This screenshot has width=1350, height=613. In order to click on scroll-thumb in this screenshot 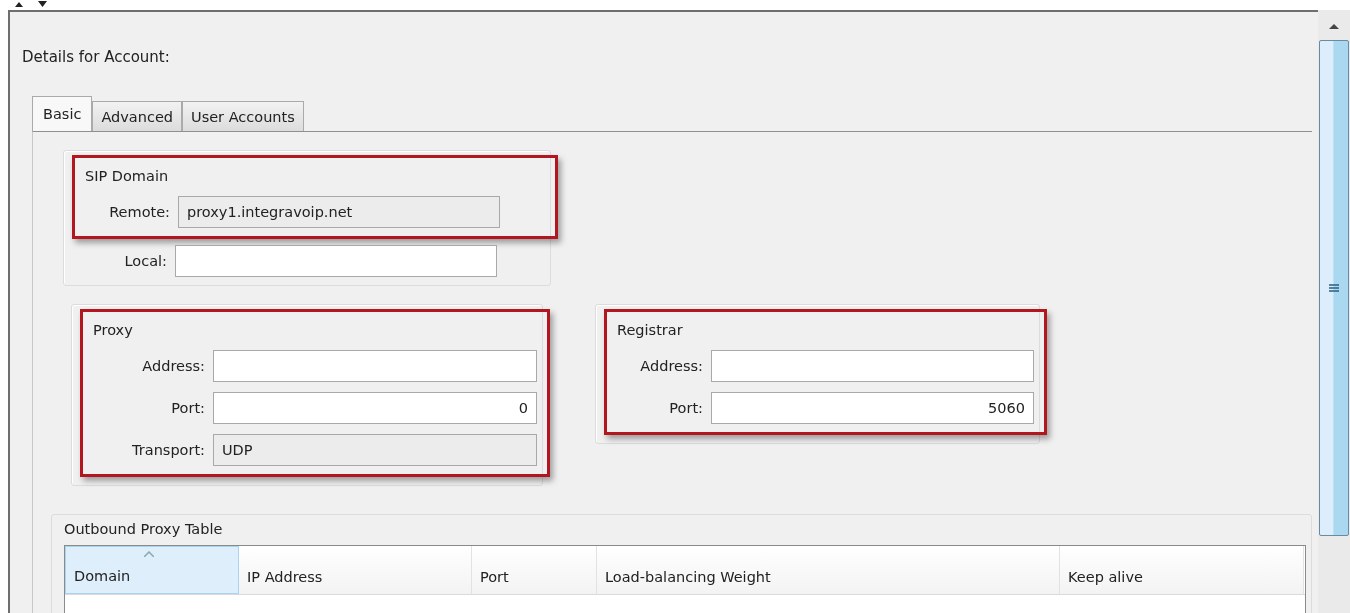, I will do `click(1334, 288)`.